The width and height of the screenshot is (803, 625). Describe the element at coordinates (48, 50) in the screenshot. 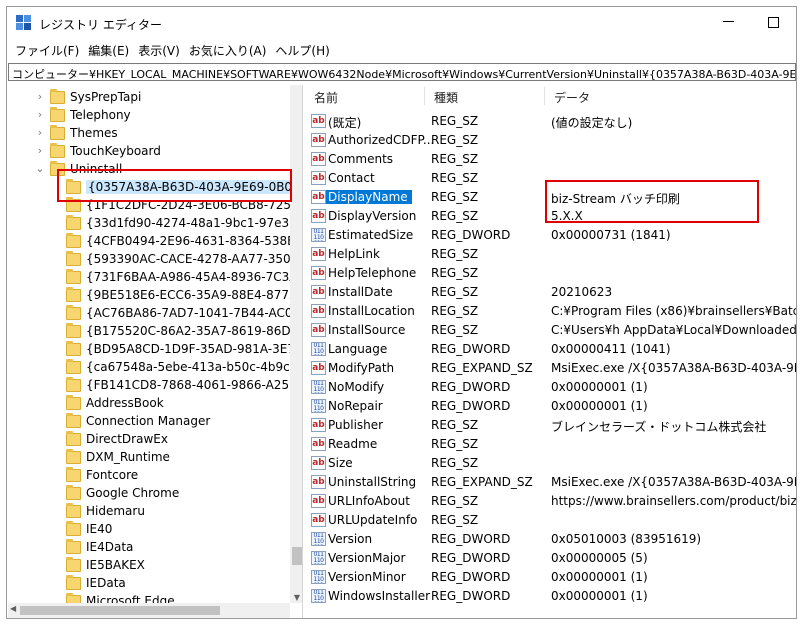

I see `menu-item: ファイル(F)` at that location.